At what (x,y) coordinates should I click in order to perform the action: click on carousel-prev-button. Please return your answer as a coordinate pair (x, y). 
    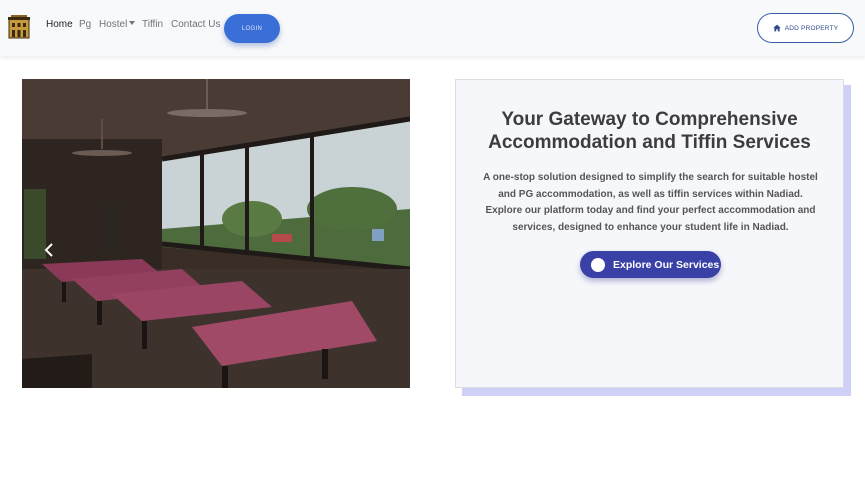
    Looking at the image, I should click on (49, 250).